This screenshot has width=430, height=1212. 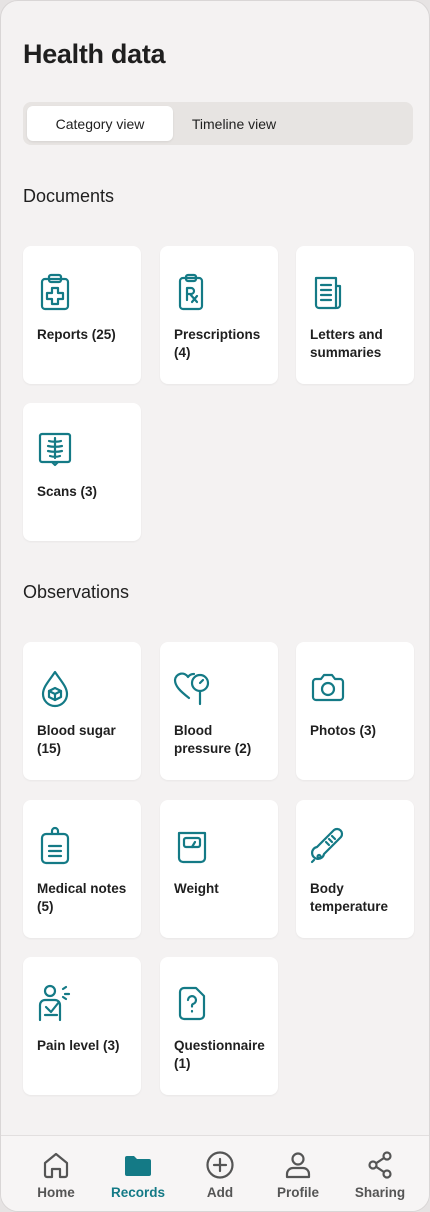 I want to click on clipboard-plus-icon, so click(x=55, y=292).